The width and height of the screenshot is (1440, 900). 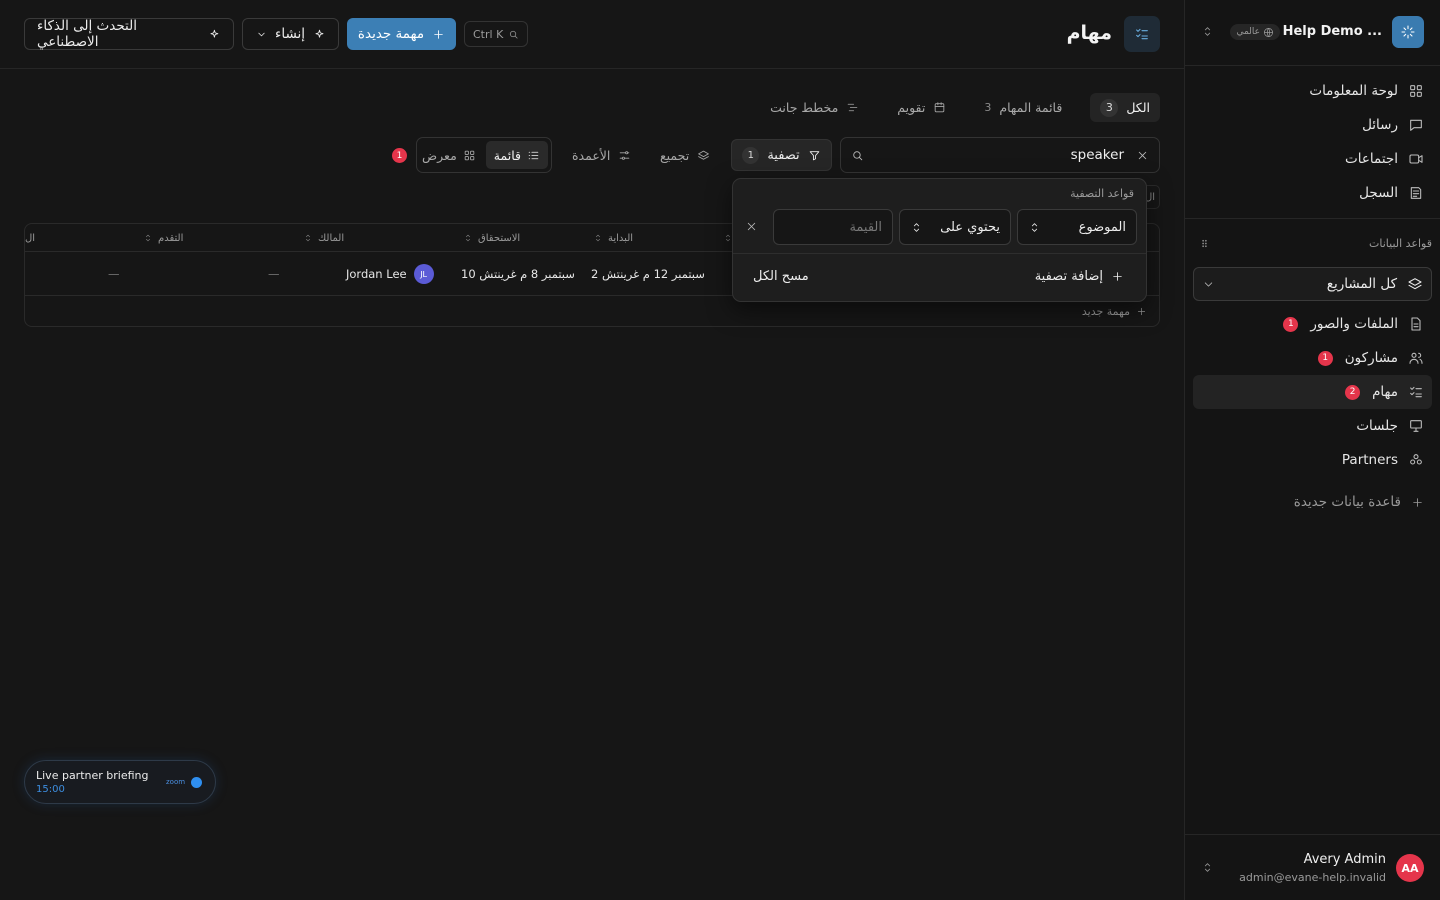 I want to click on databases-heading: قواعد البيانات, so click(x=1312, y=243).